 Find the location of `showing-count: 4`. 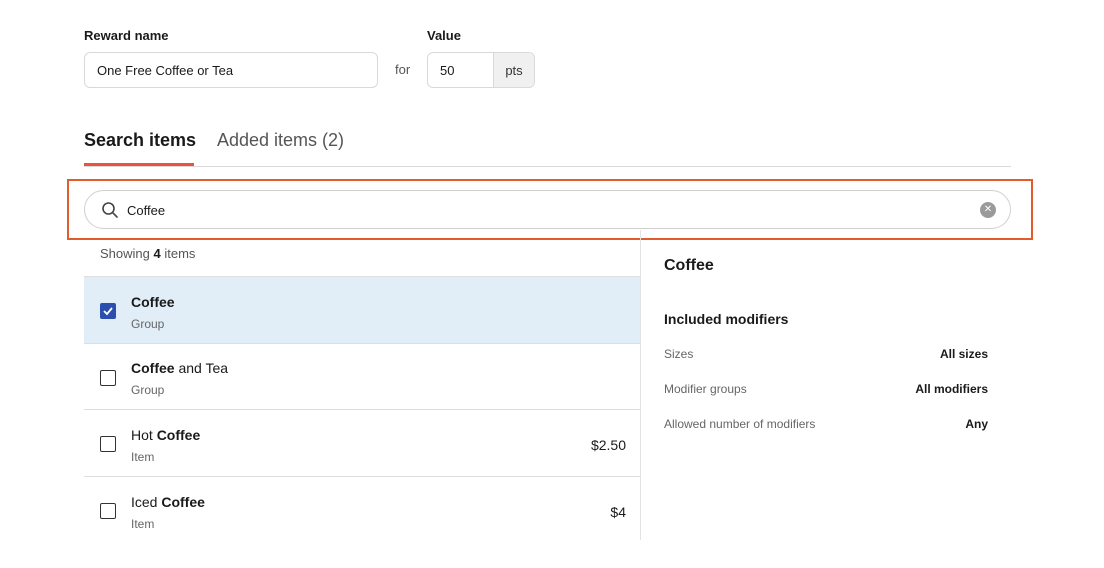

showing-count: 4 is located at coordinates (157, 253).